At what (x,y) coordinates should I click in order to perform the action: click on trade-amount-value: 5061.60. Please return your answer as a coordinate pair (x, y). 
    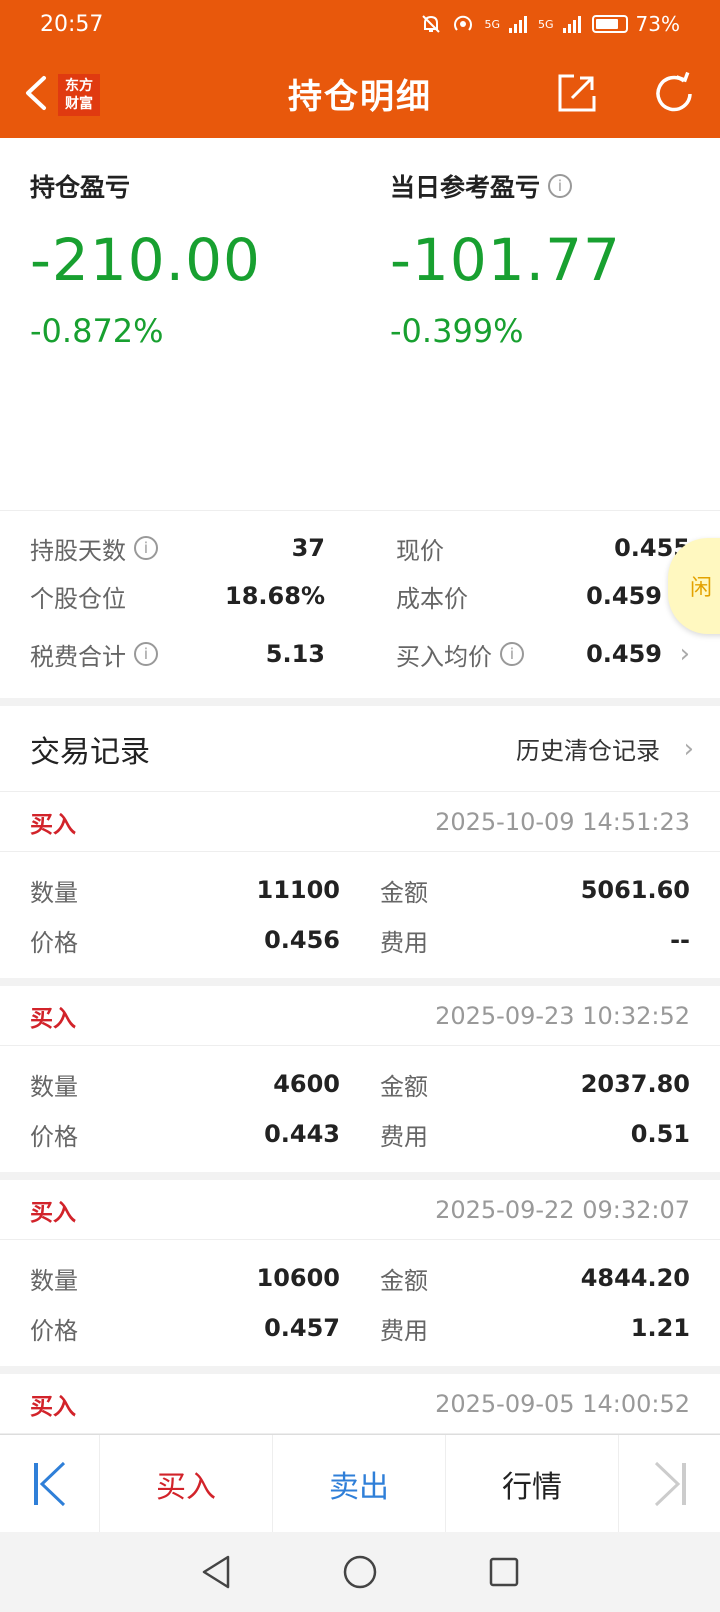
    Looking at the image, I should click on (635, 890).